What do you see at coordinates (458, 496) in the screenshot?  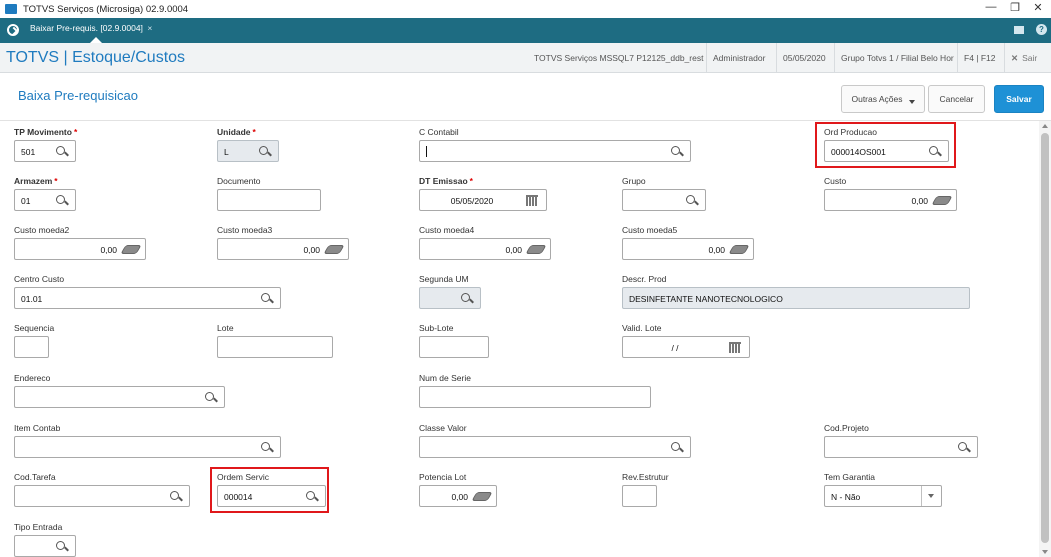 I see `potencia-lot-input: 0,00` at bounding box center [458, 496].